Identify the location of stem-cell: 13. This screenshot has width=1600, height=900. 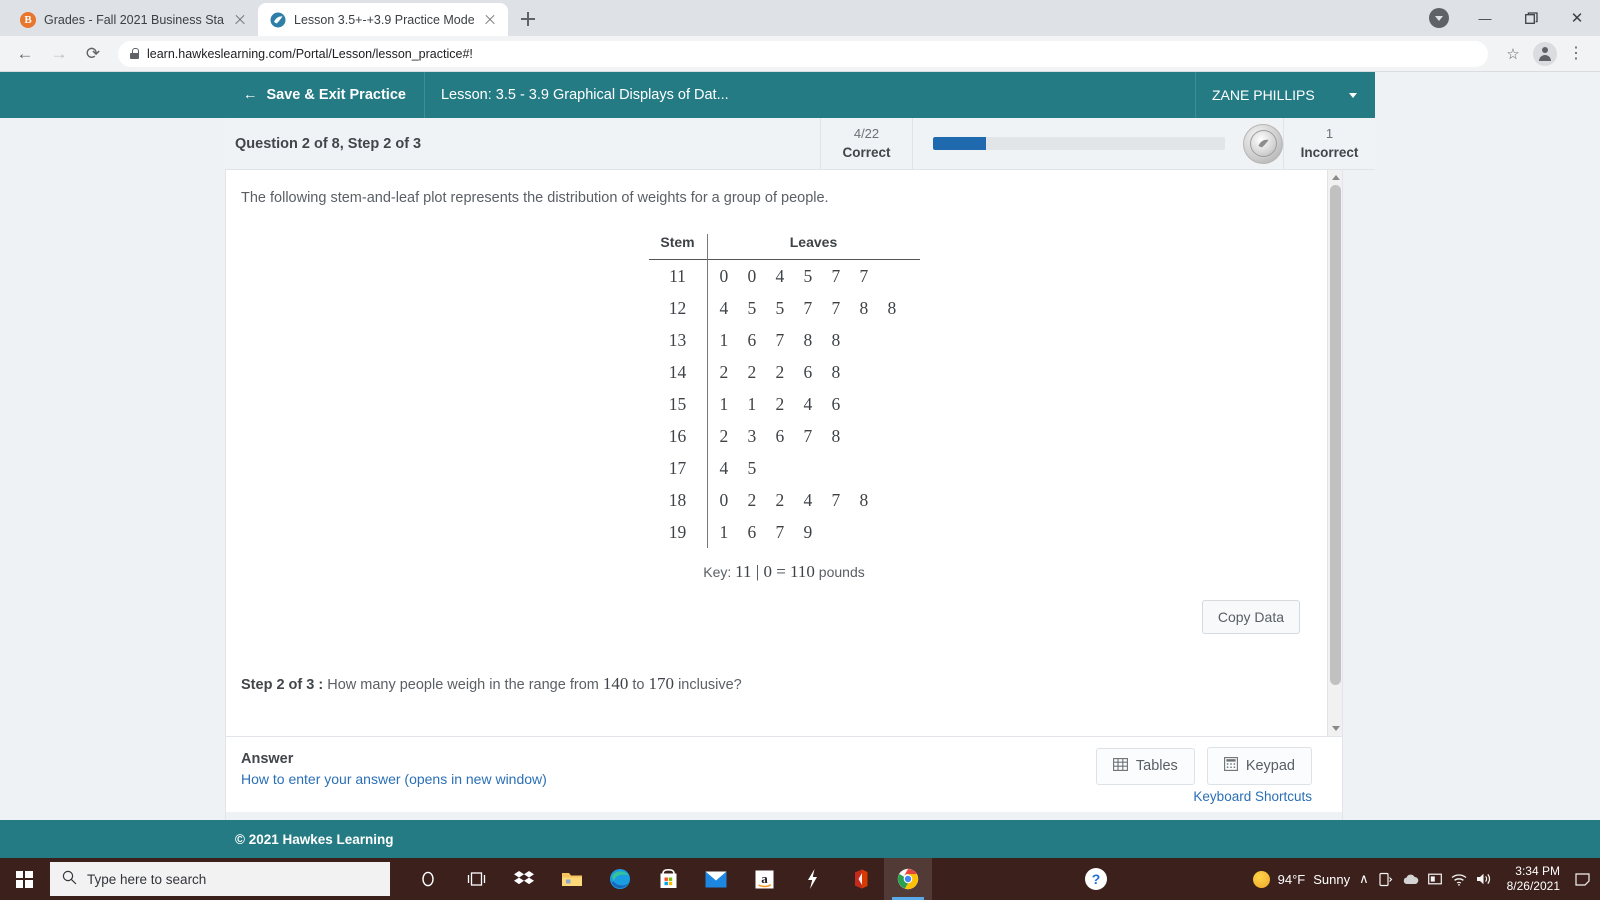
(677, 339).